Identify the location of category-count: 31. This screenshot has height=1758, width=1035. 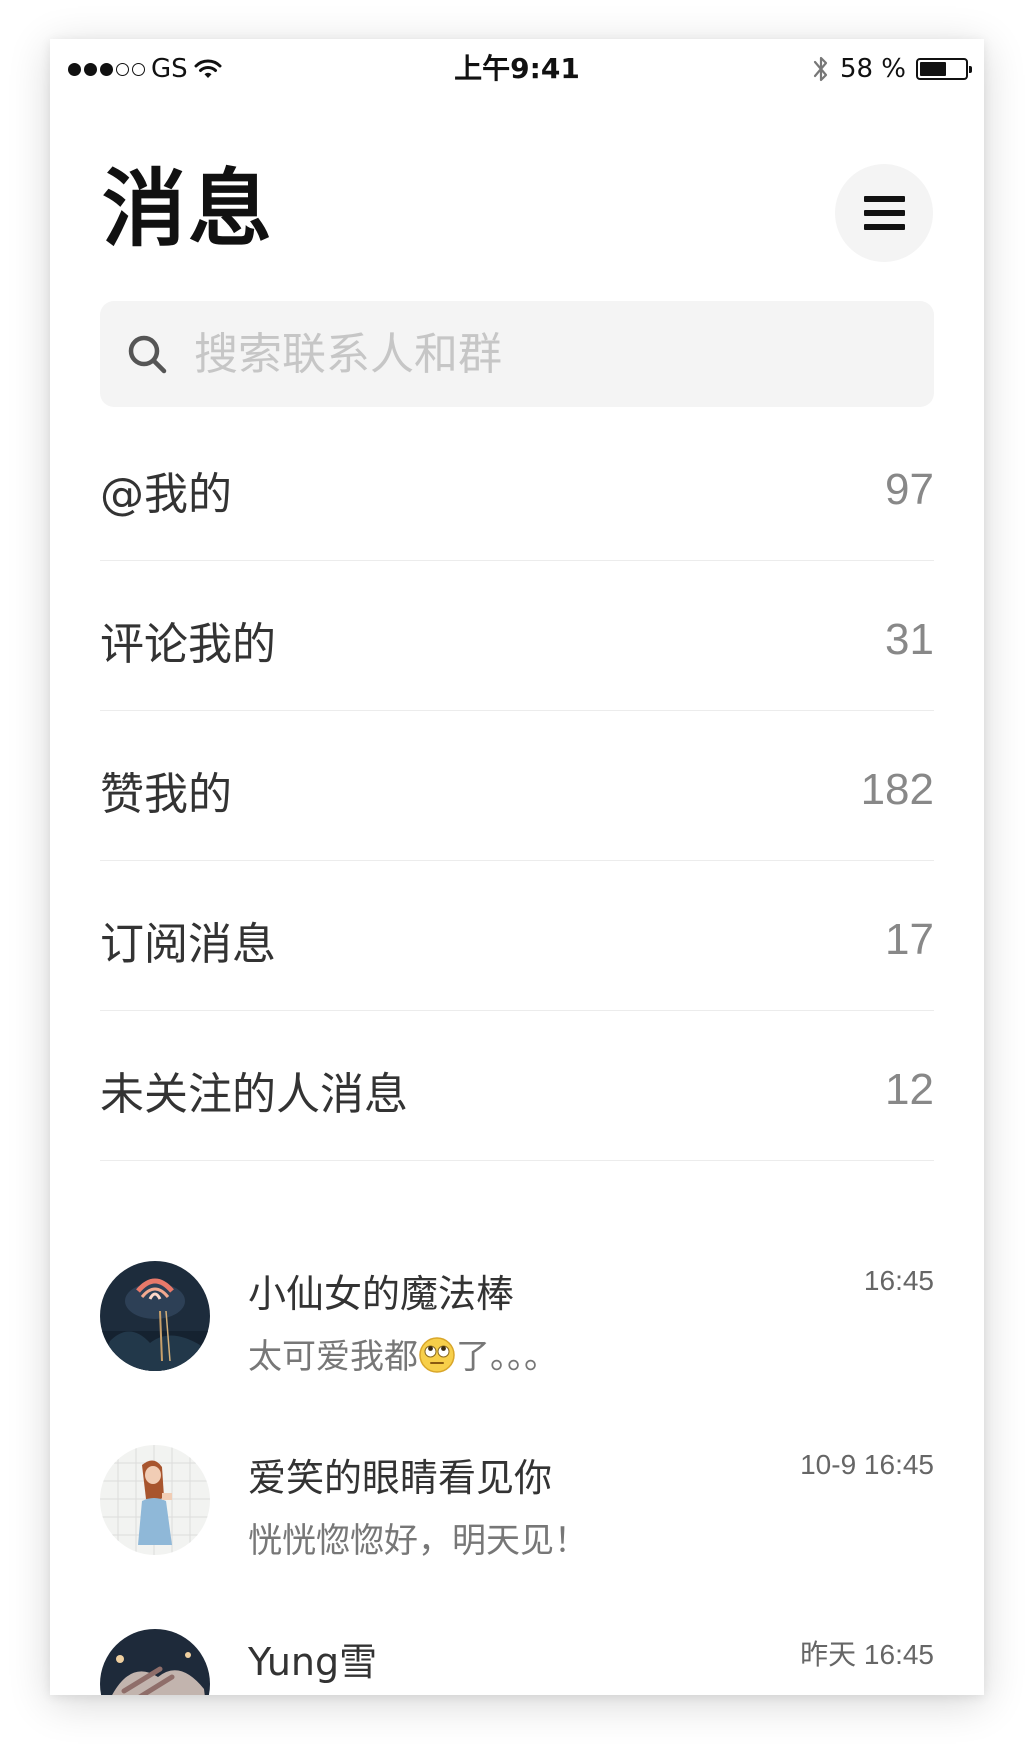
(909, 639).